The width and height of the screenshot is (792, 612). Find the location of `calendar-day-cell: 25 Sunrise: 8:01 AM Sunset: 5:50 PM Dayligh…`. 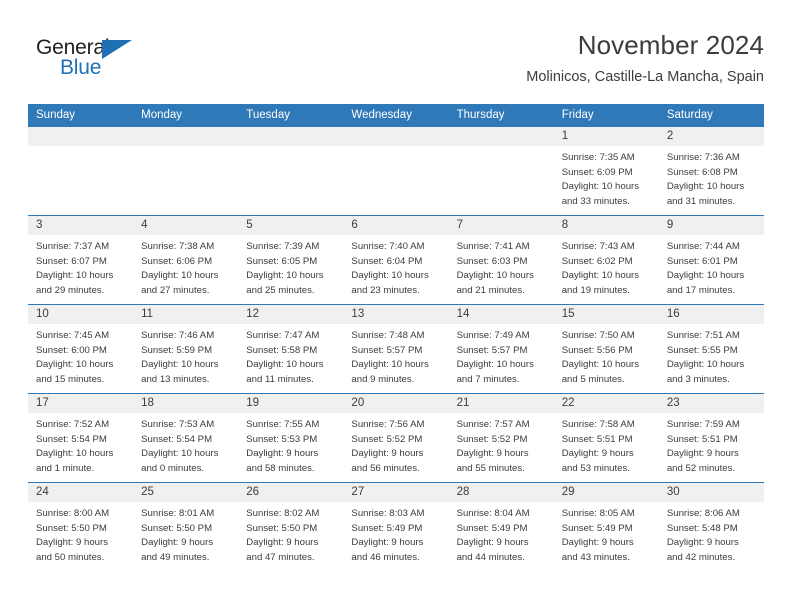

calendar-day-cell: 25 Sunrise: 8:01 AM Sunset: 5:50 PM Dayligh… is located at coordinates (186, 527).